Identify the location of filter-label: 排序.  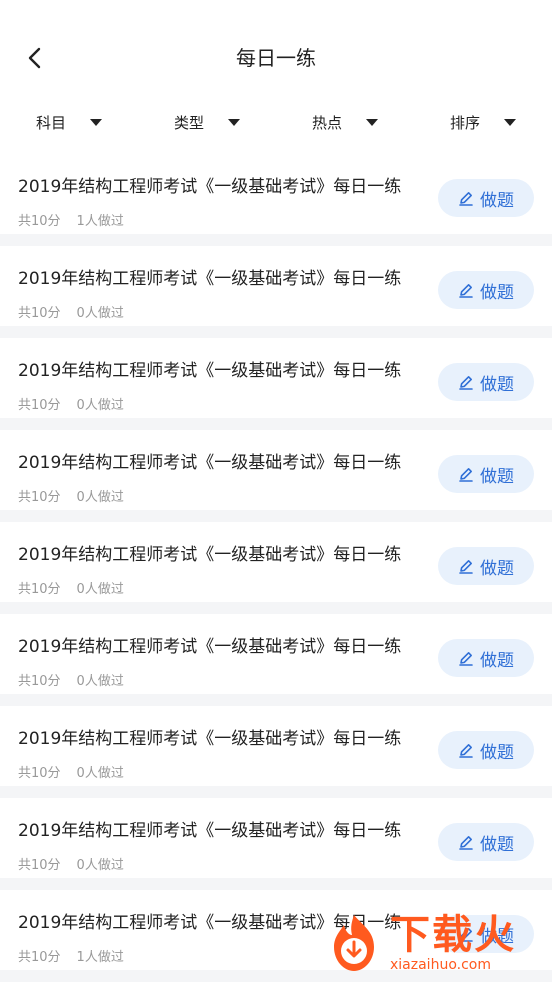
(464, 122).